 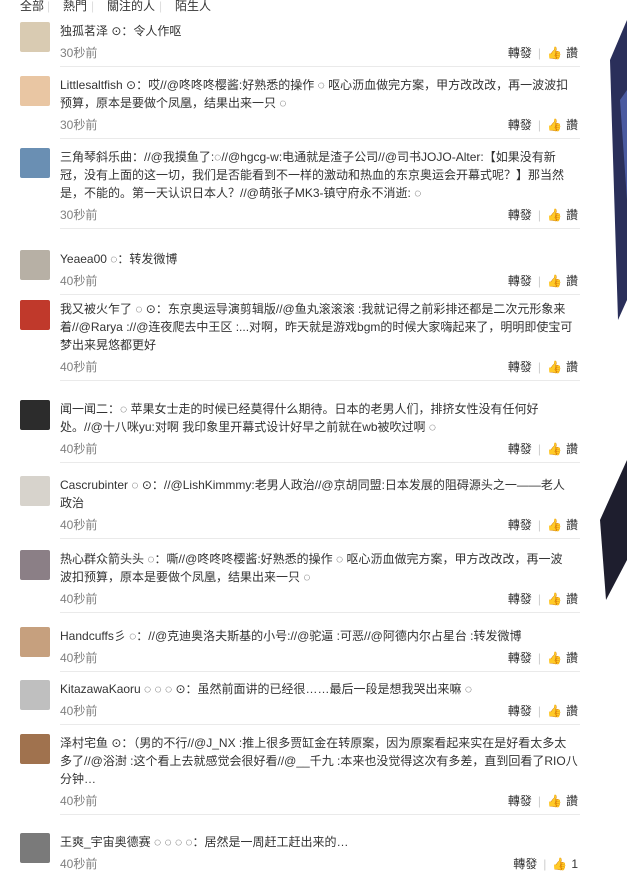 What do you see at coordinates (613, 434) in the screenshot?
I see `page-background` at bounding box center [613, 434].